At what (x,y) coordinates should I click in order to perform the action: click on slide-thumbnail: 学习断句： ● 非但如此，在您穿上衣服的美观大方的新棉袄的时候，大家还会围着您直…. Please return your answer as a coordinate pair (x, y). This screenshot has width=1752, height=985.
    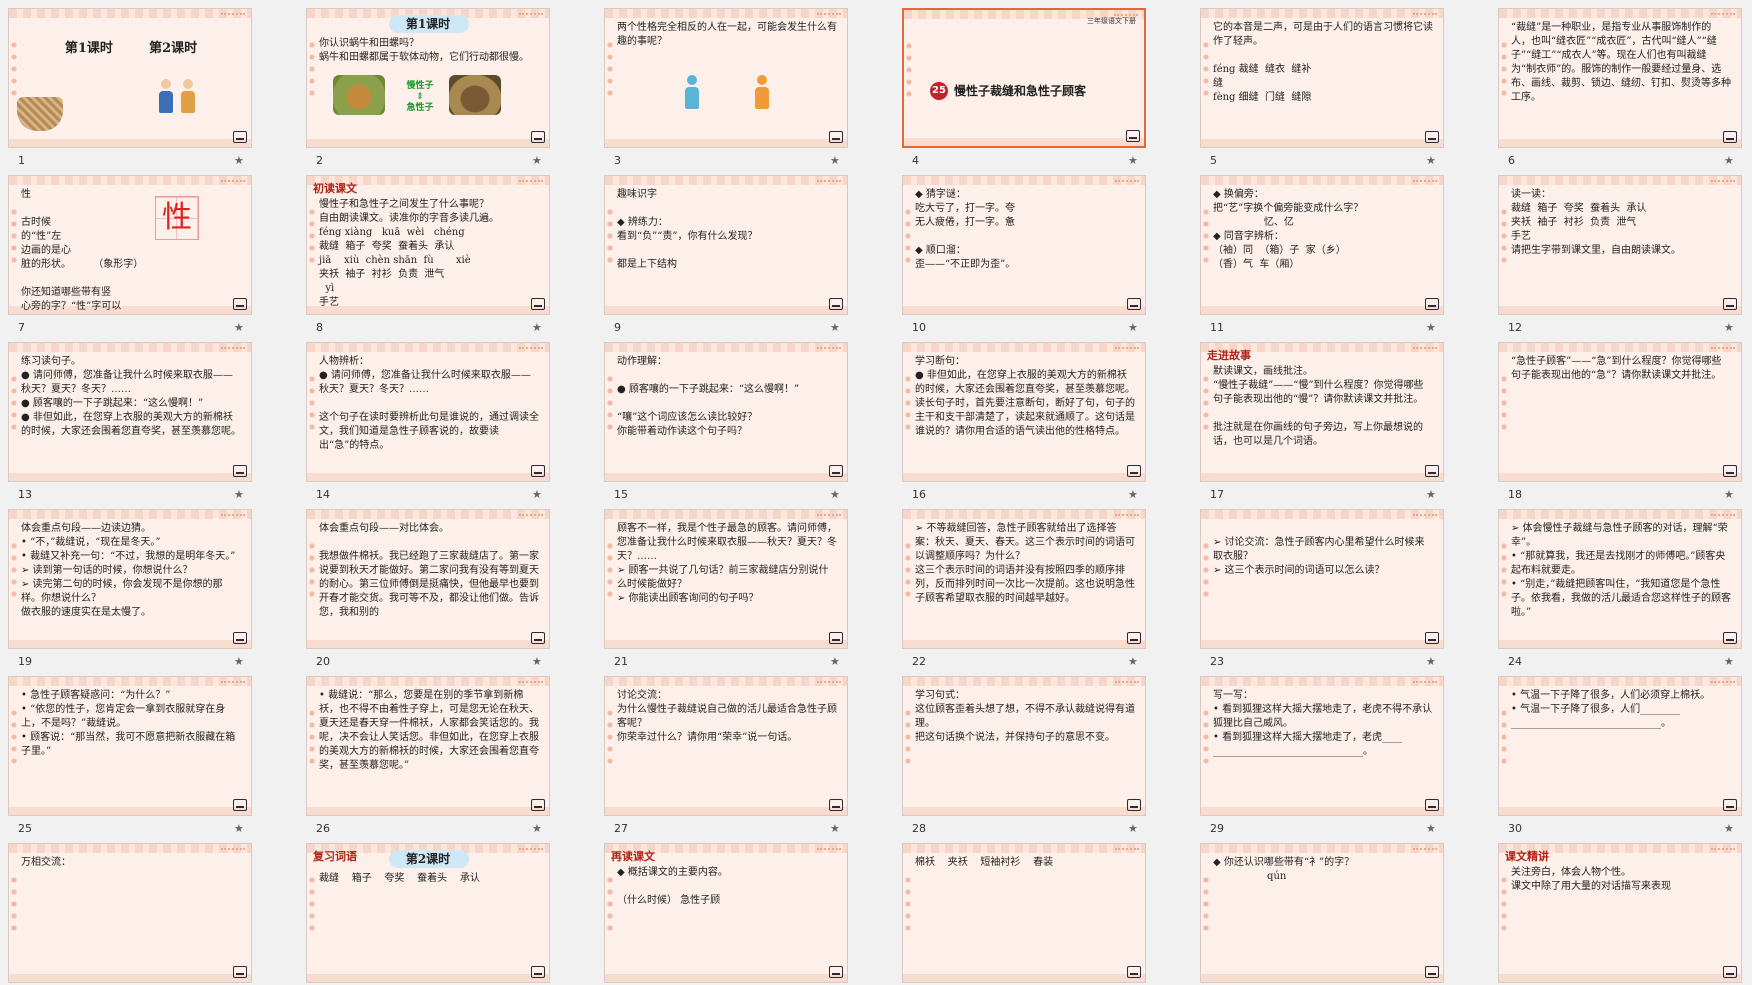
    Looking at the image, I should click on (1024, 412).